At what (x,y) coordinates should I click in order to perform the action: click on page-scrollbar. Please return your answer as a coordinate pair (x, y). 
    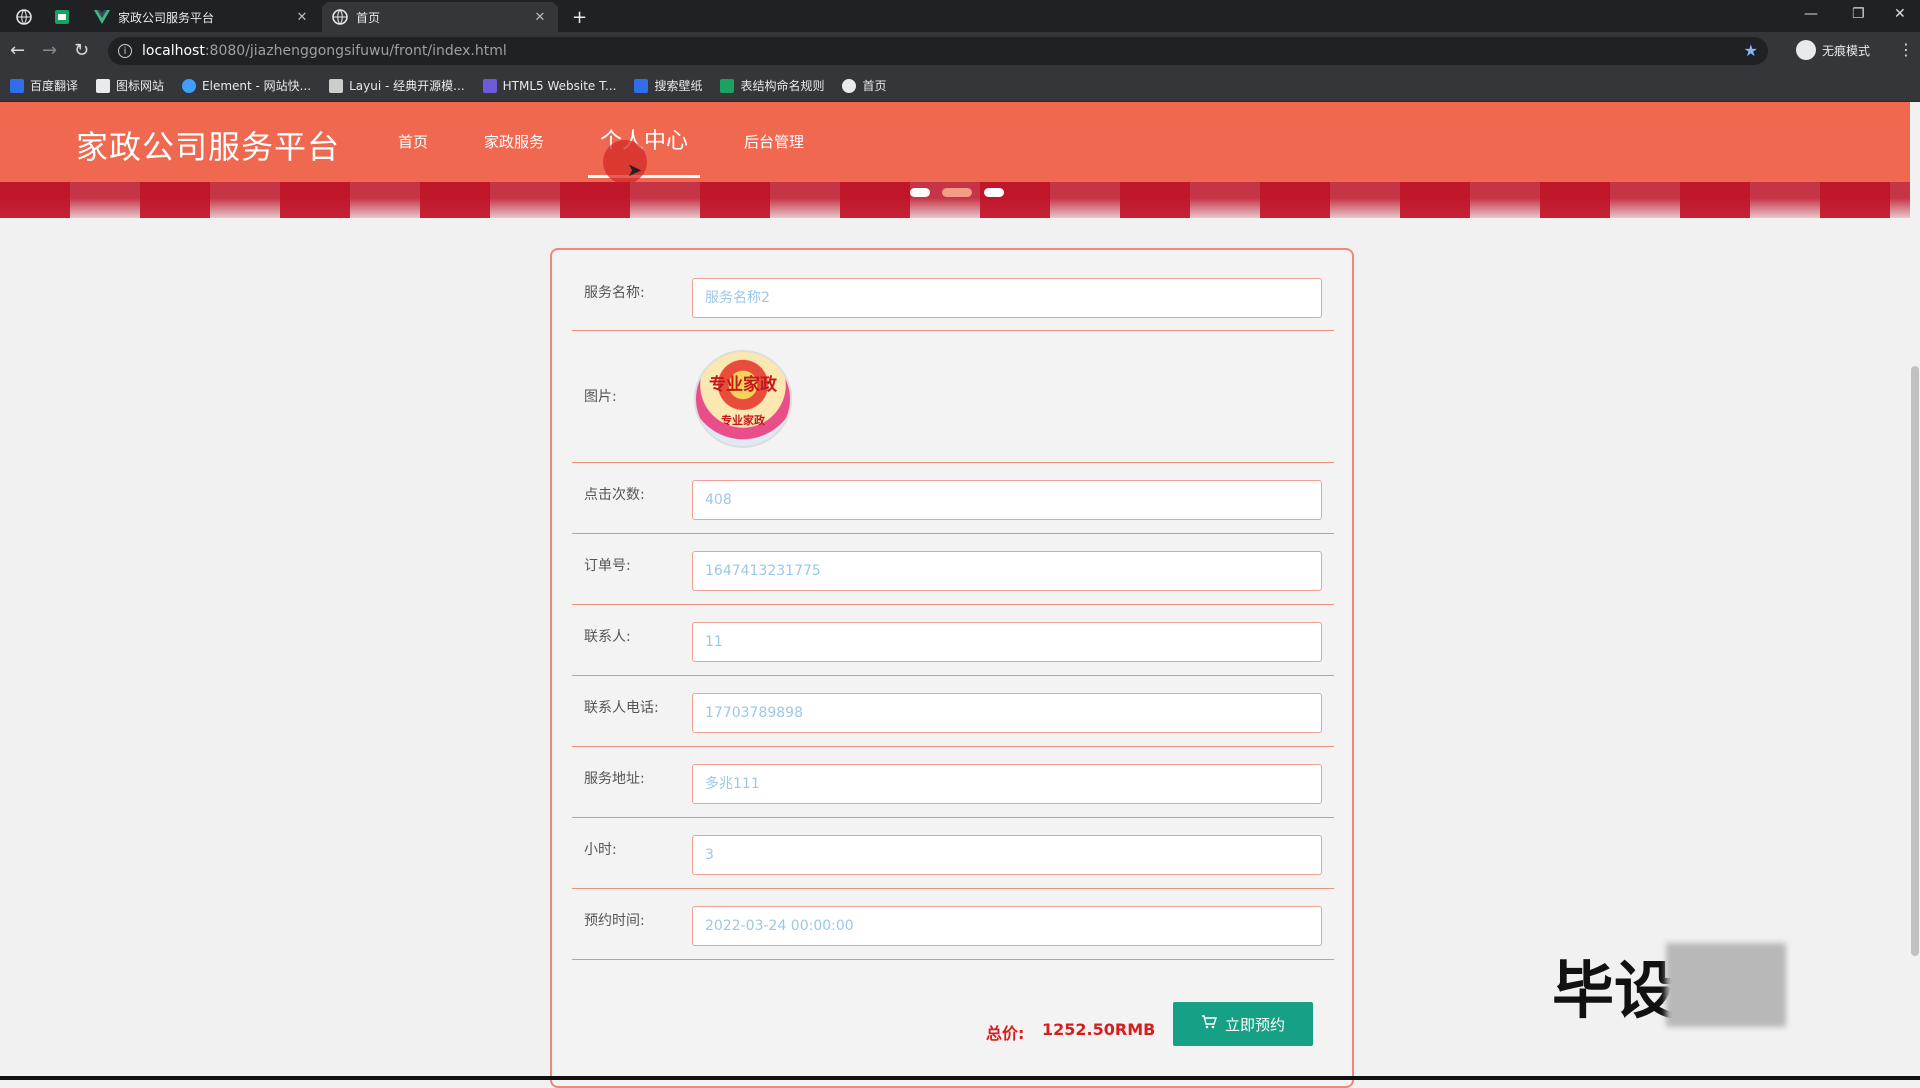
    Looking at the image, I should click on (1915, 591).